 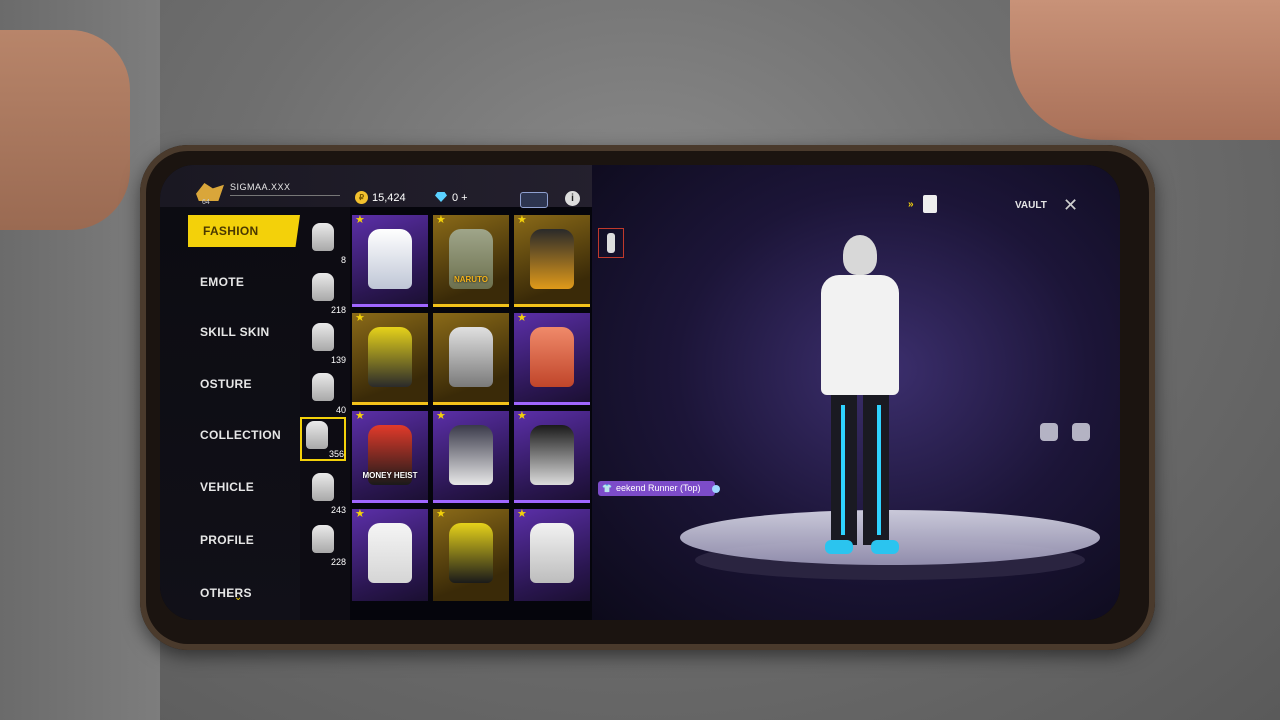 I want to click on nav-others: OTHERS, so click(x=226, y=593).